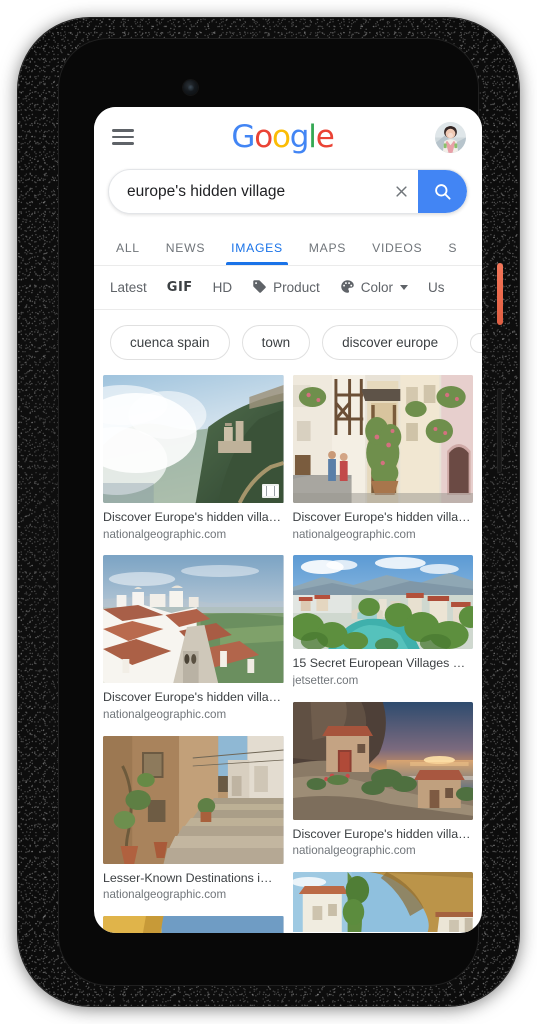  I want to click on filter-latest: Latest, so click(128, 287).